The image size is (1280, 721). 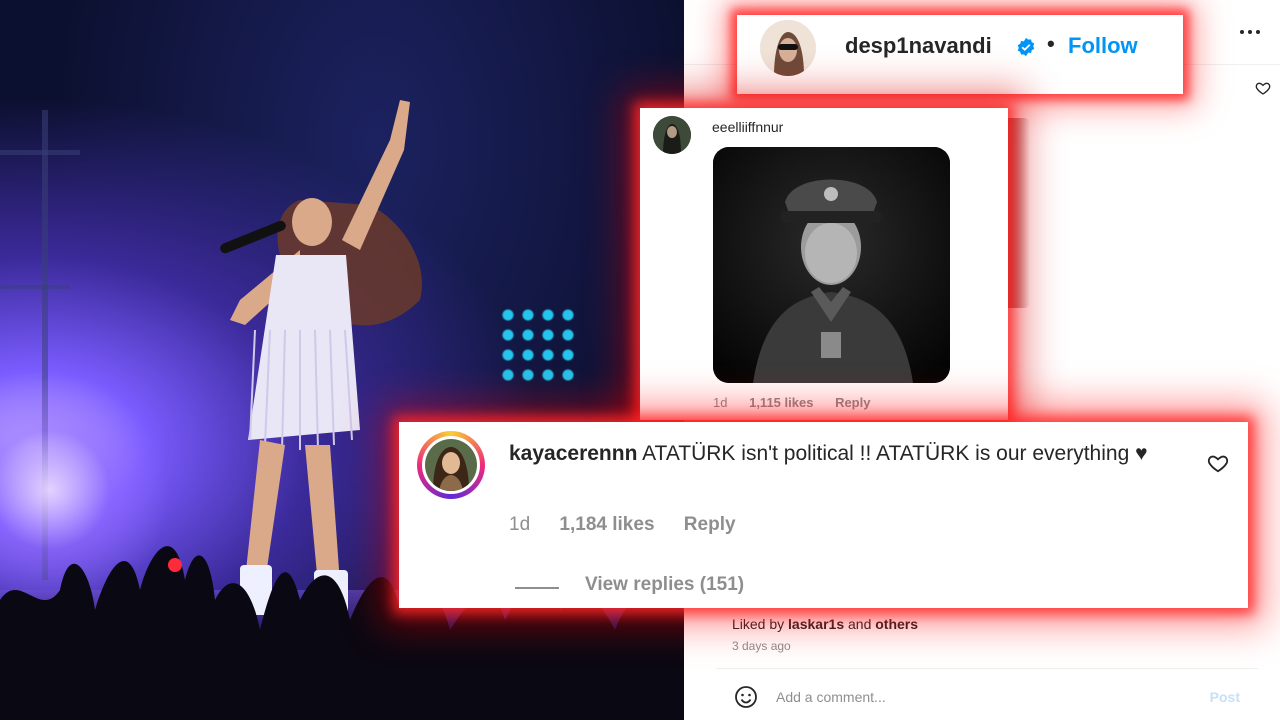 I want to click on liked-user-link: laskar1s, so click(x=816, y=624).